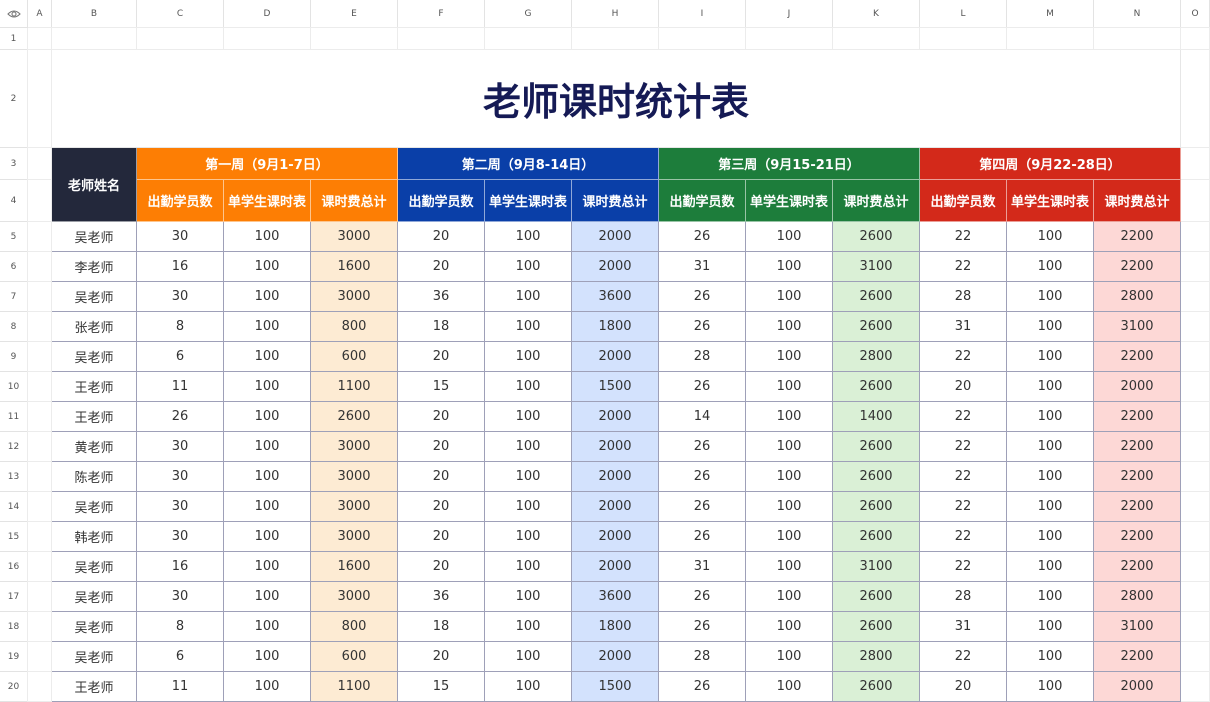 This screenshot has height=702, width=1210. Describe the element at coordinates (528, 164) in the screenshot. I see `week-header-2: 第二周（9月8-14日）` at that location.